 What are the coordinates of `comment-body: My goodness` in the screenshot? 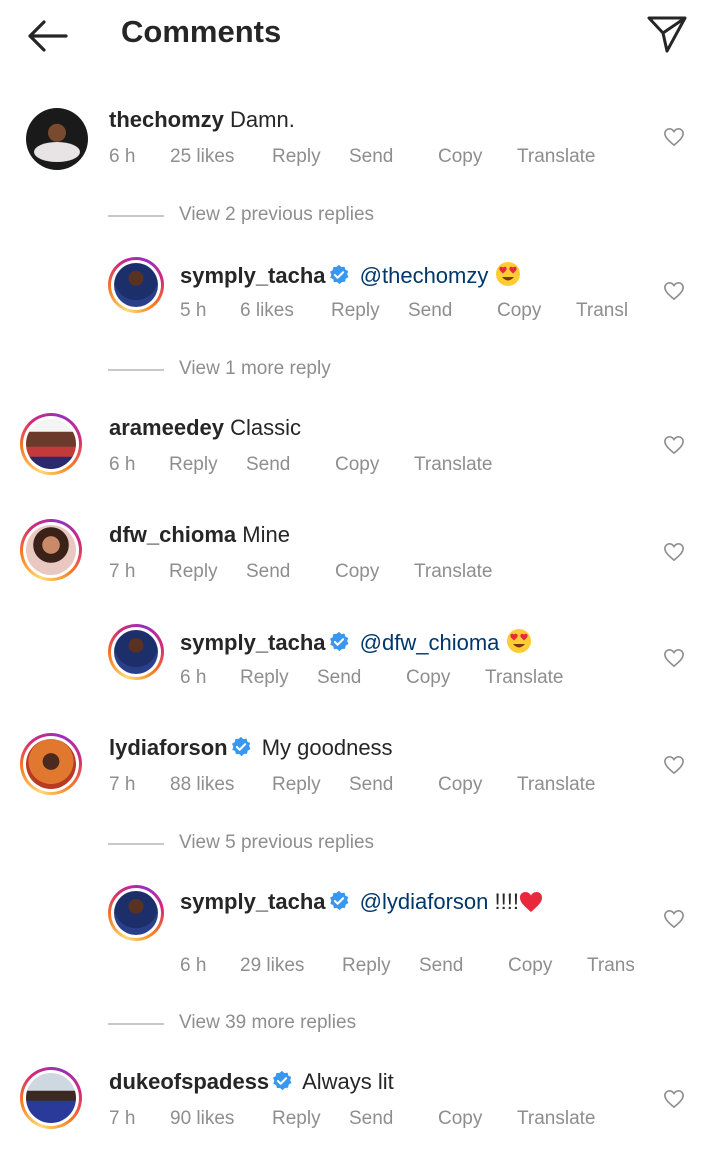 It's located at (327, 747).